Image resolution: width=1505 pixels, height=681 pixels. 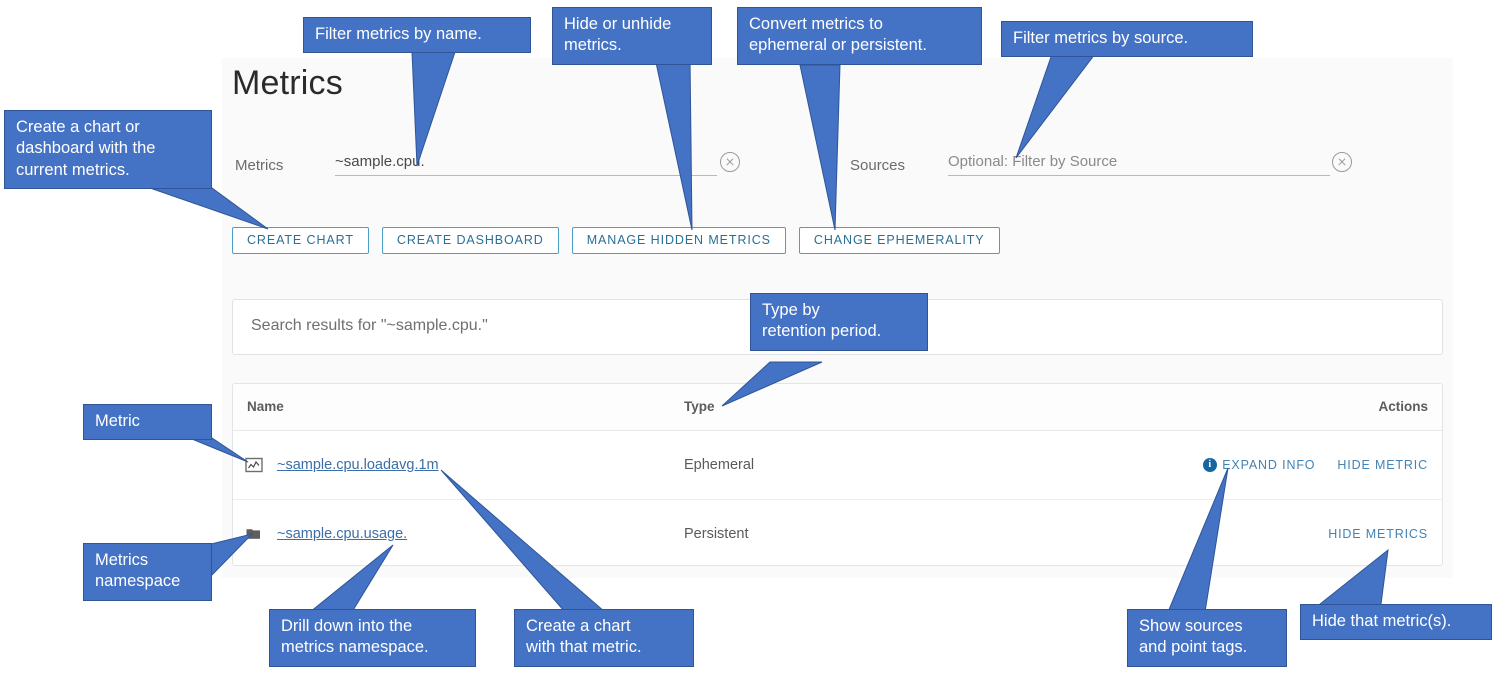 What do you see at coordinates (1127, 39) in the screenshot?
I see `callout-filter-by-source: Filter metrics by source.` at bounding box center [1127, 39].